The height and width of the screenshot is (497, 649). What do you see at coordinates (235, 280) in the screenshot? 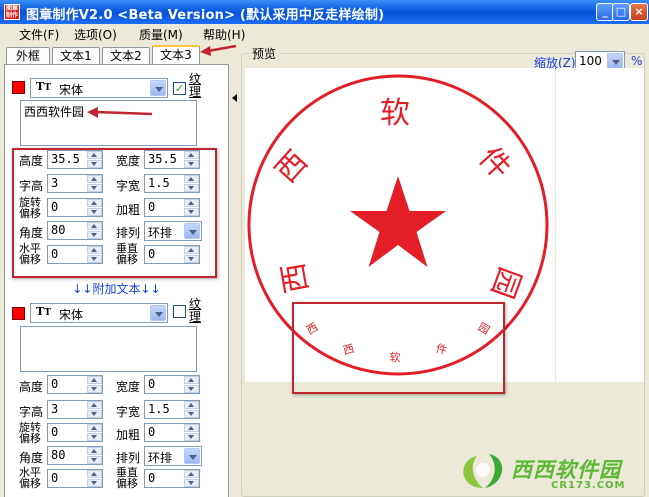
I see `panel-splitter` at bounding box center [235, 280].